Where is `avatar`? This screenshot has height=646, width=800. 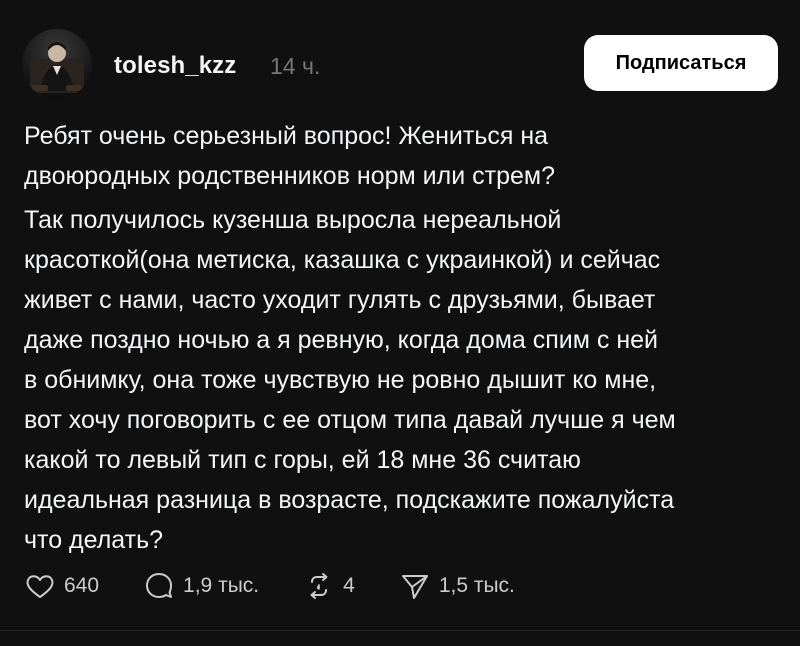 avatar is located at coordinates (57, 64).